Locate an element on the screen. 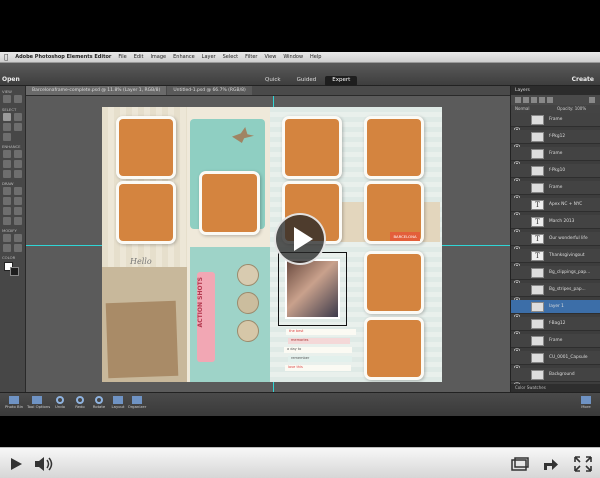 This screenshot has height=478, width=600. tab-expert: Expert is located at coordinates (341, 81).